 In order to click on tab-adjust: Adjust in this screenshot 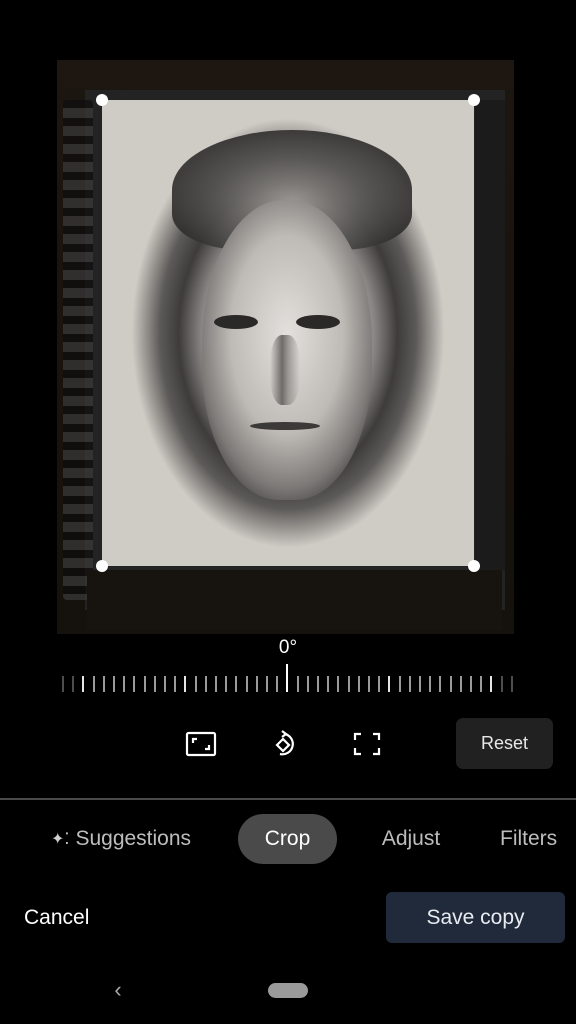, I will do `click(411, 839)`.